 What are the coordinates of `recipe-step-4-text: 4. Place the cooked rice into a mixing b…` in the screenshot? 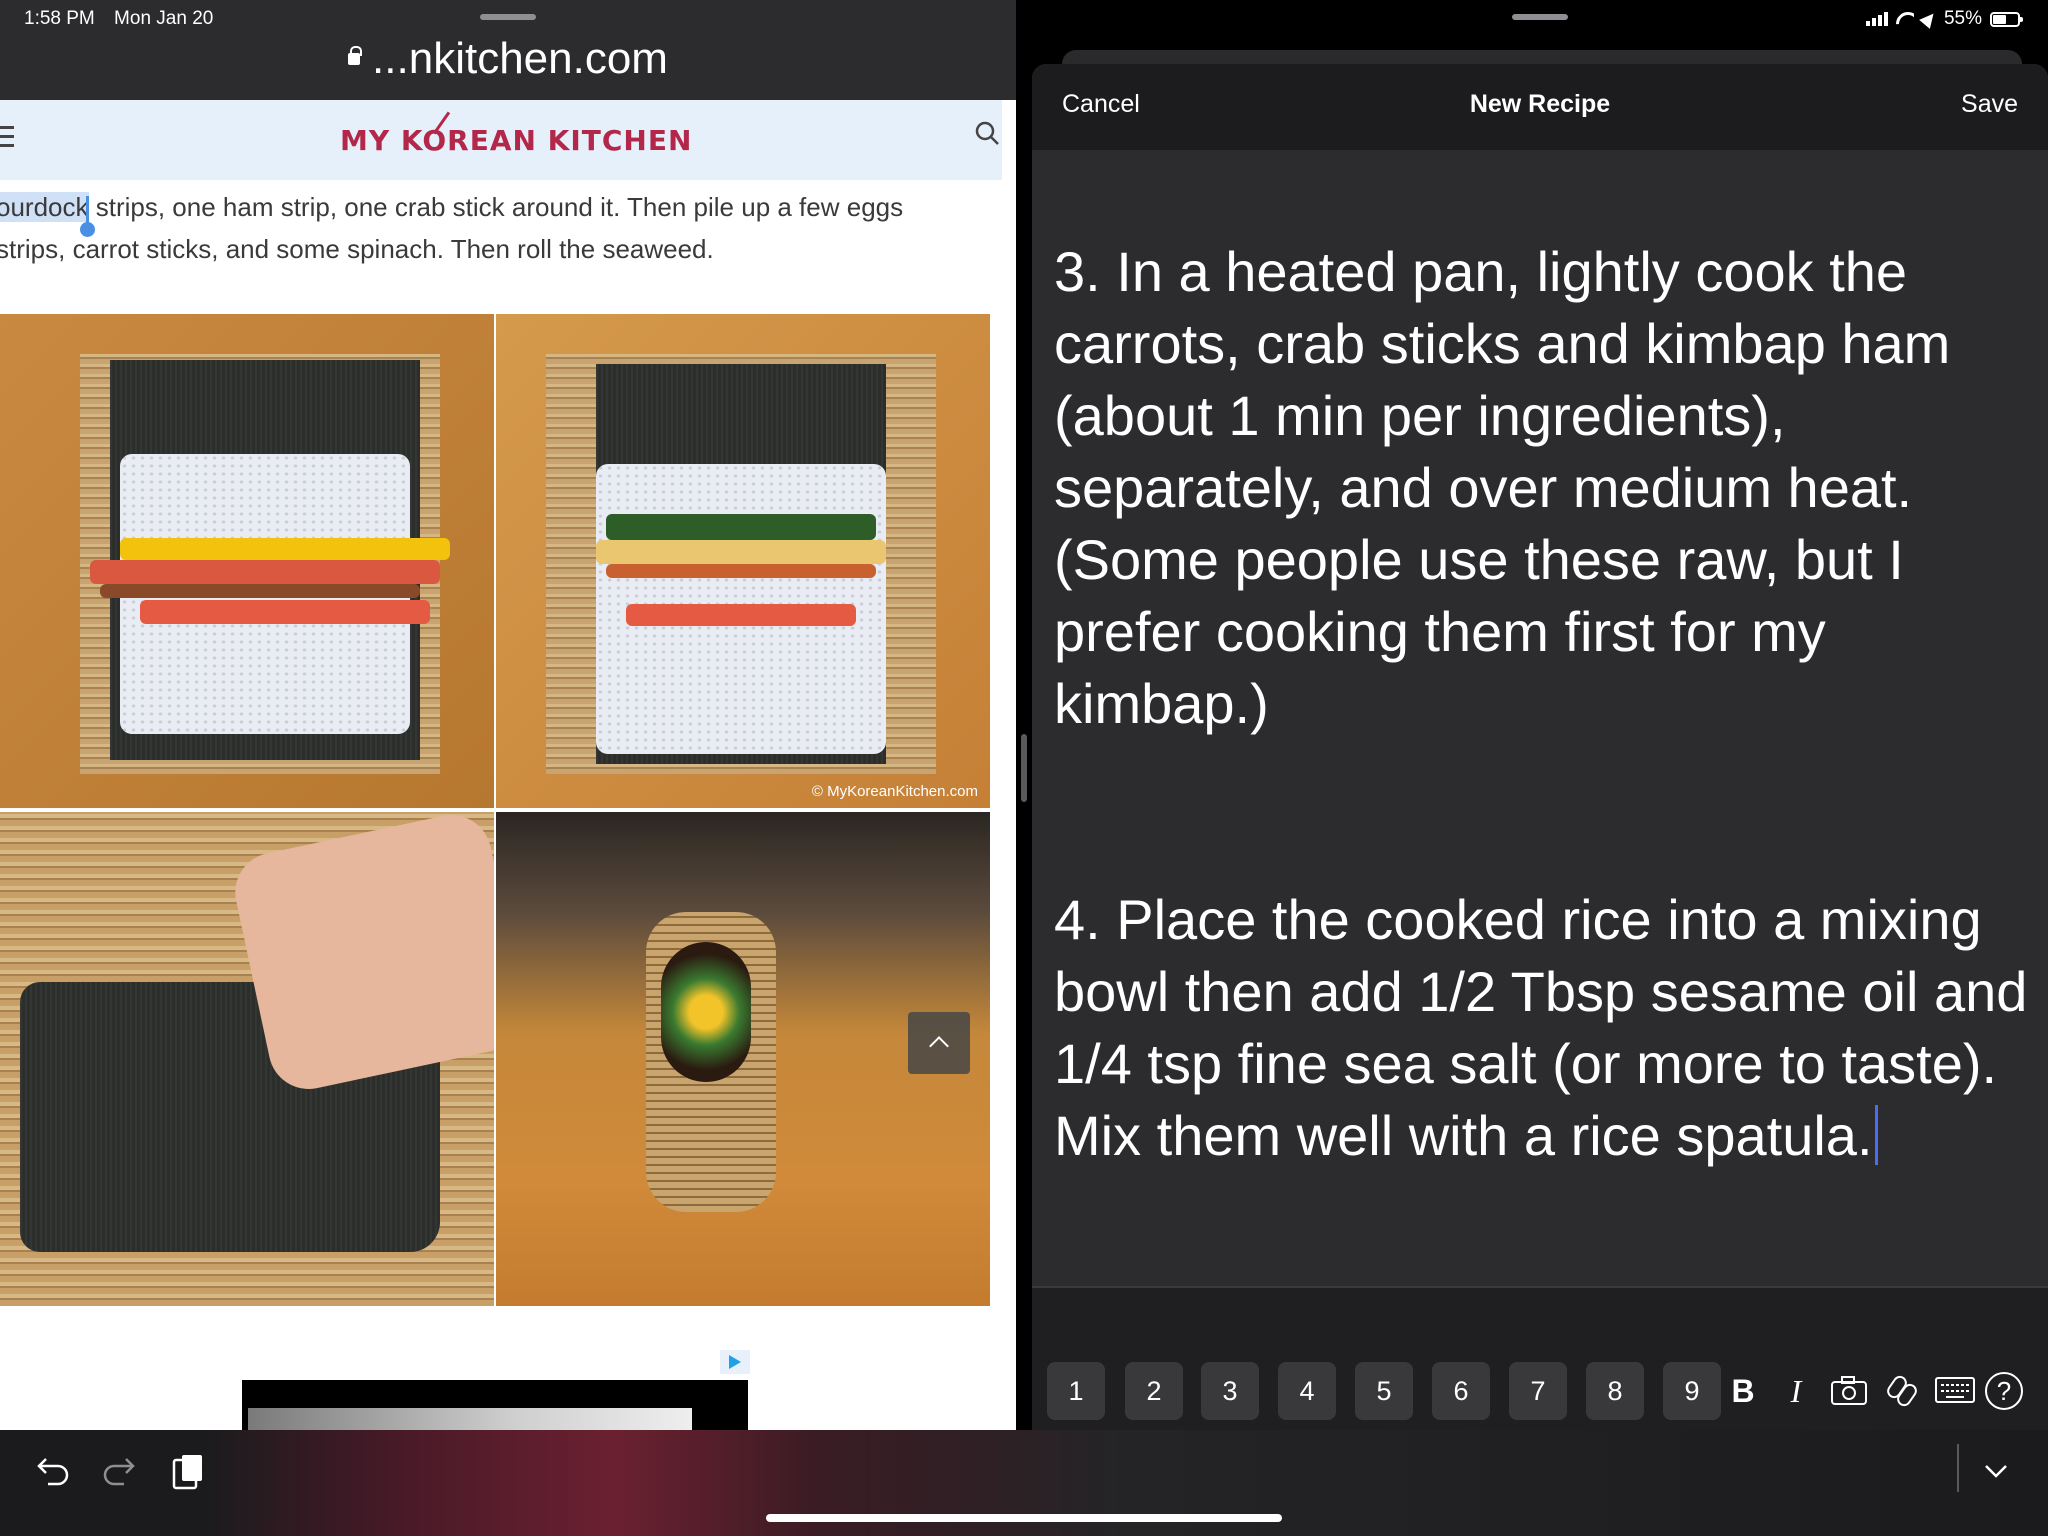 It's located at (1541, 1027).